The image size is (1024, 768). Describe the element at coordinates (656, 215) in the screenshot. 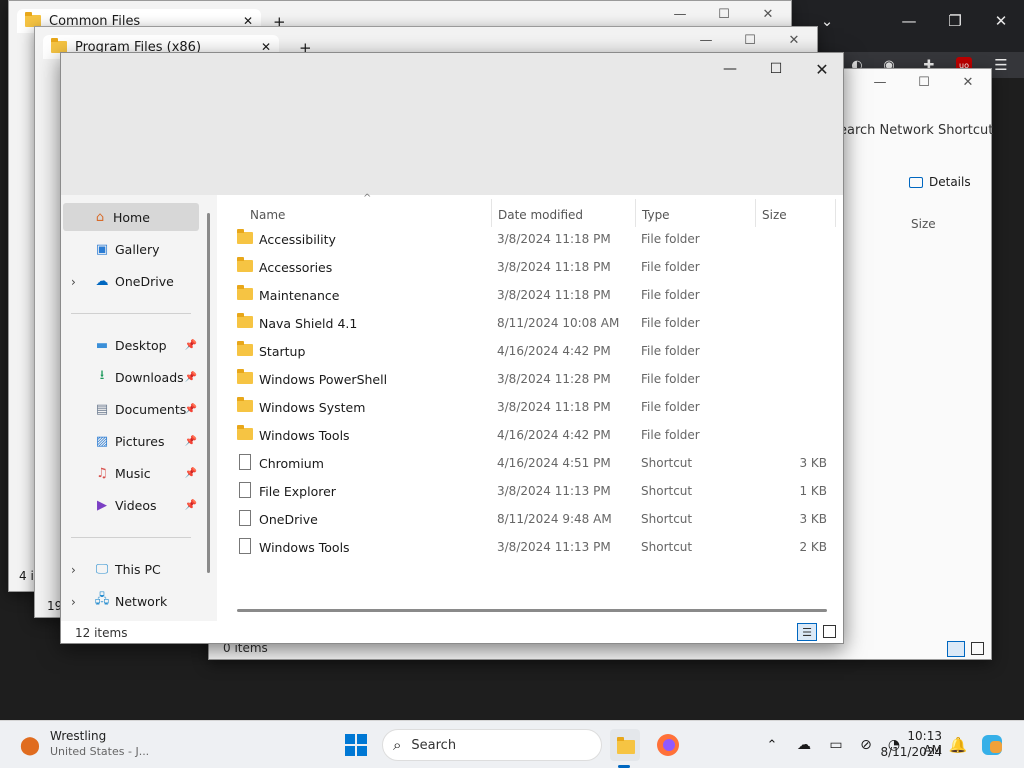

I see `column-header-type: Type` at that location.